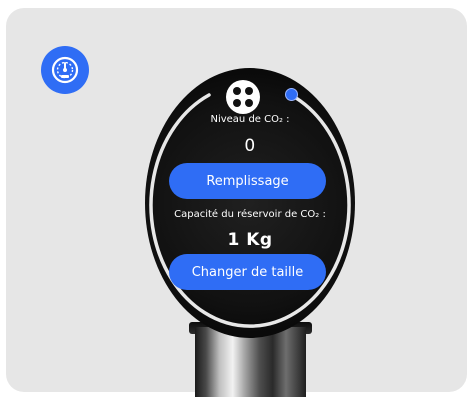  What do you see at coordinates (247, 181) in the screenshot?
I see `fill-button: Remplissage` at bounding box center [247, 181].